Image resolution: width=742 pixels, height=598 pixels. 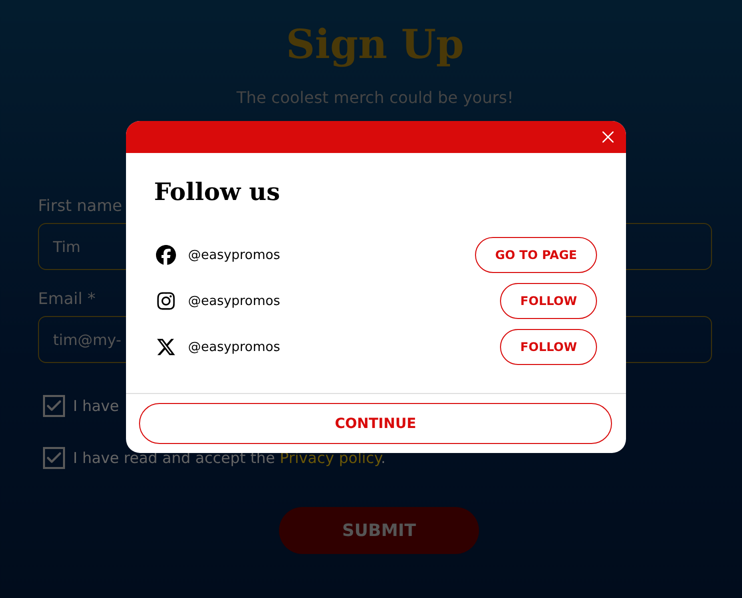 I want to click on instagram-icon, so click(x=166, y=301).